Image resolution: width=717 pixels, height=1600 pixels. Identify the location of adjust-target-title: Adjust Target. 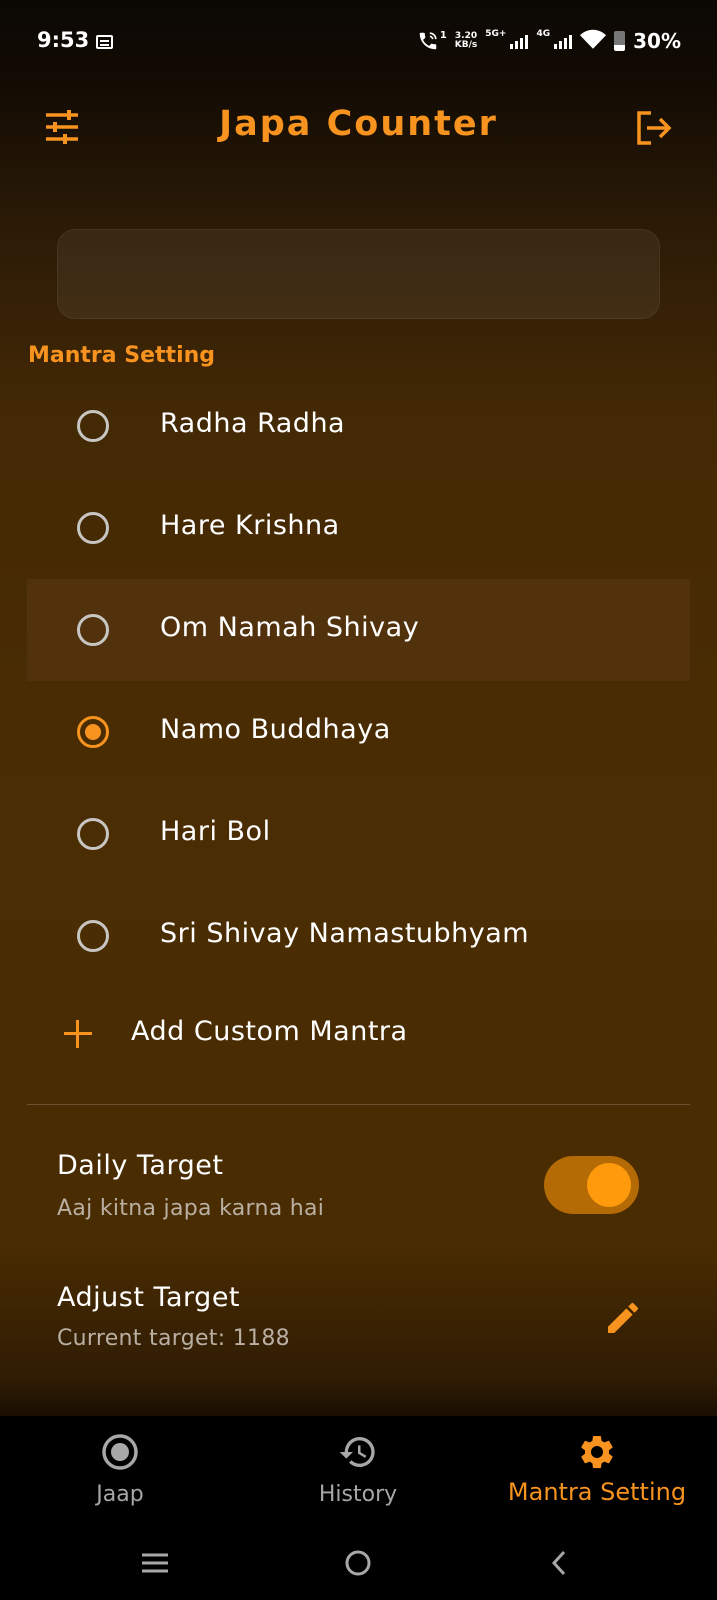
(149, 1297).